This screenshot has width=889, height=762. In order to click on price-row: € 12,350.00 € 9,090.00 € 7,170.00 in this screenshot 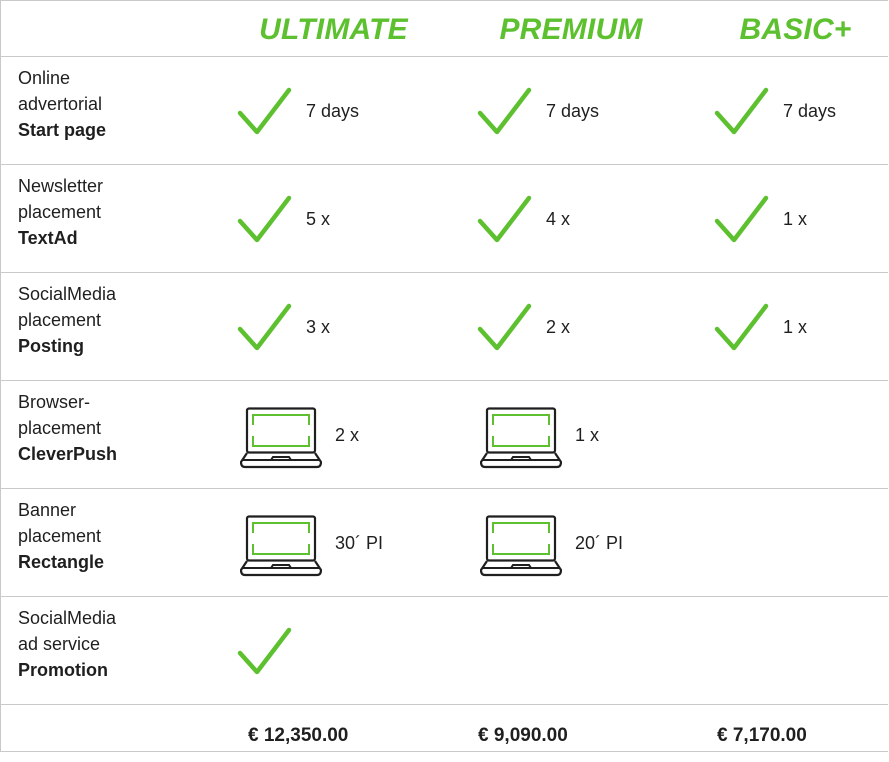, I will do `click(444, 733)`.